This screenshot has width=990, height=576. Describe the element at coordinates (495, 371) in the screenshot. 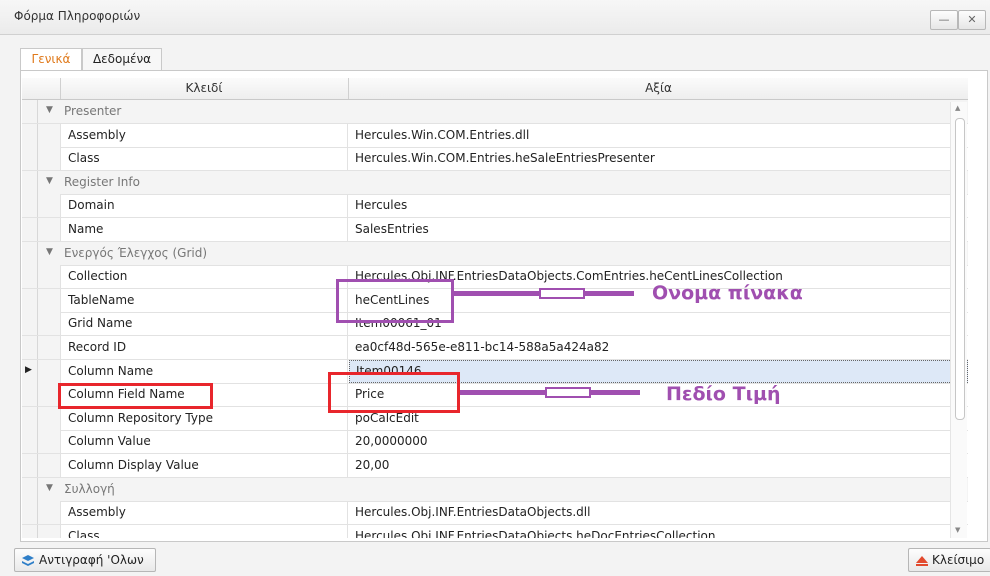

I see `property-row: ▶ Column Name Item00146` at that location.